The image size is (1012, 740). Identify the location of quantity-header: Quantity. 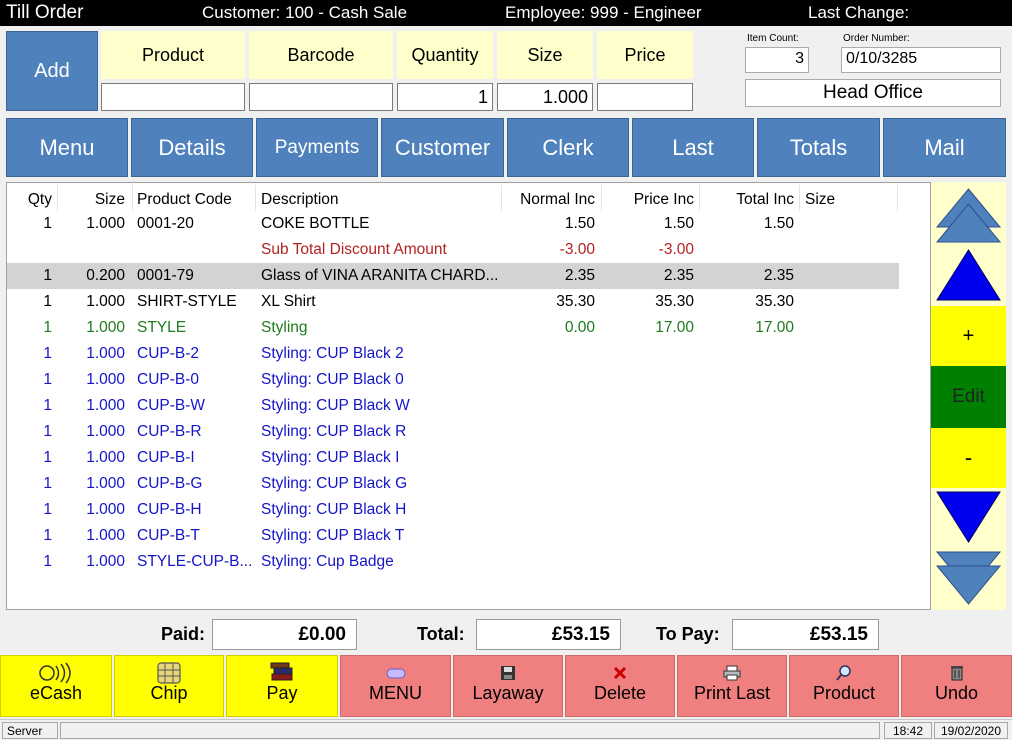
(445, 55).